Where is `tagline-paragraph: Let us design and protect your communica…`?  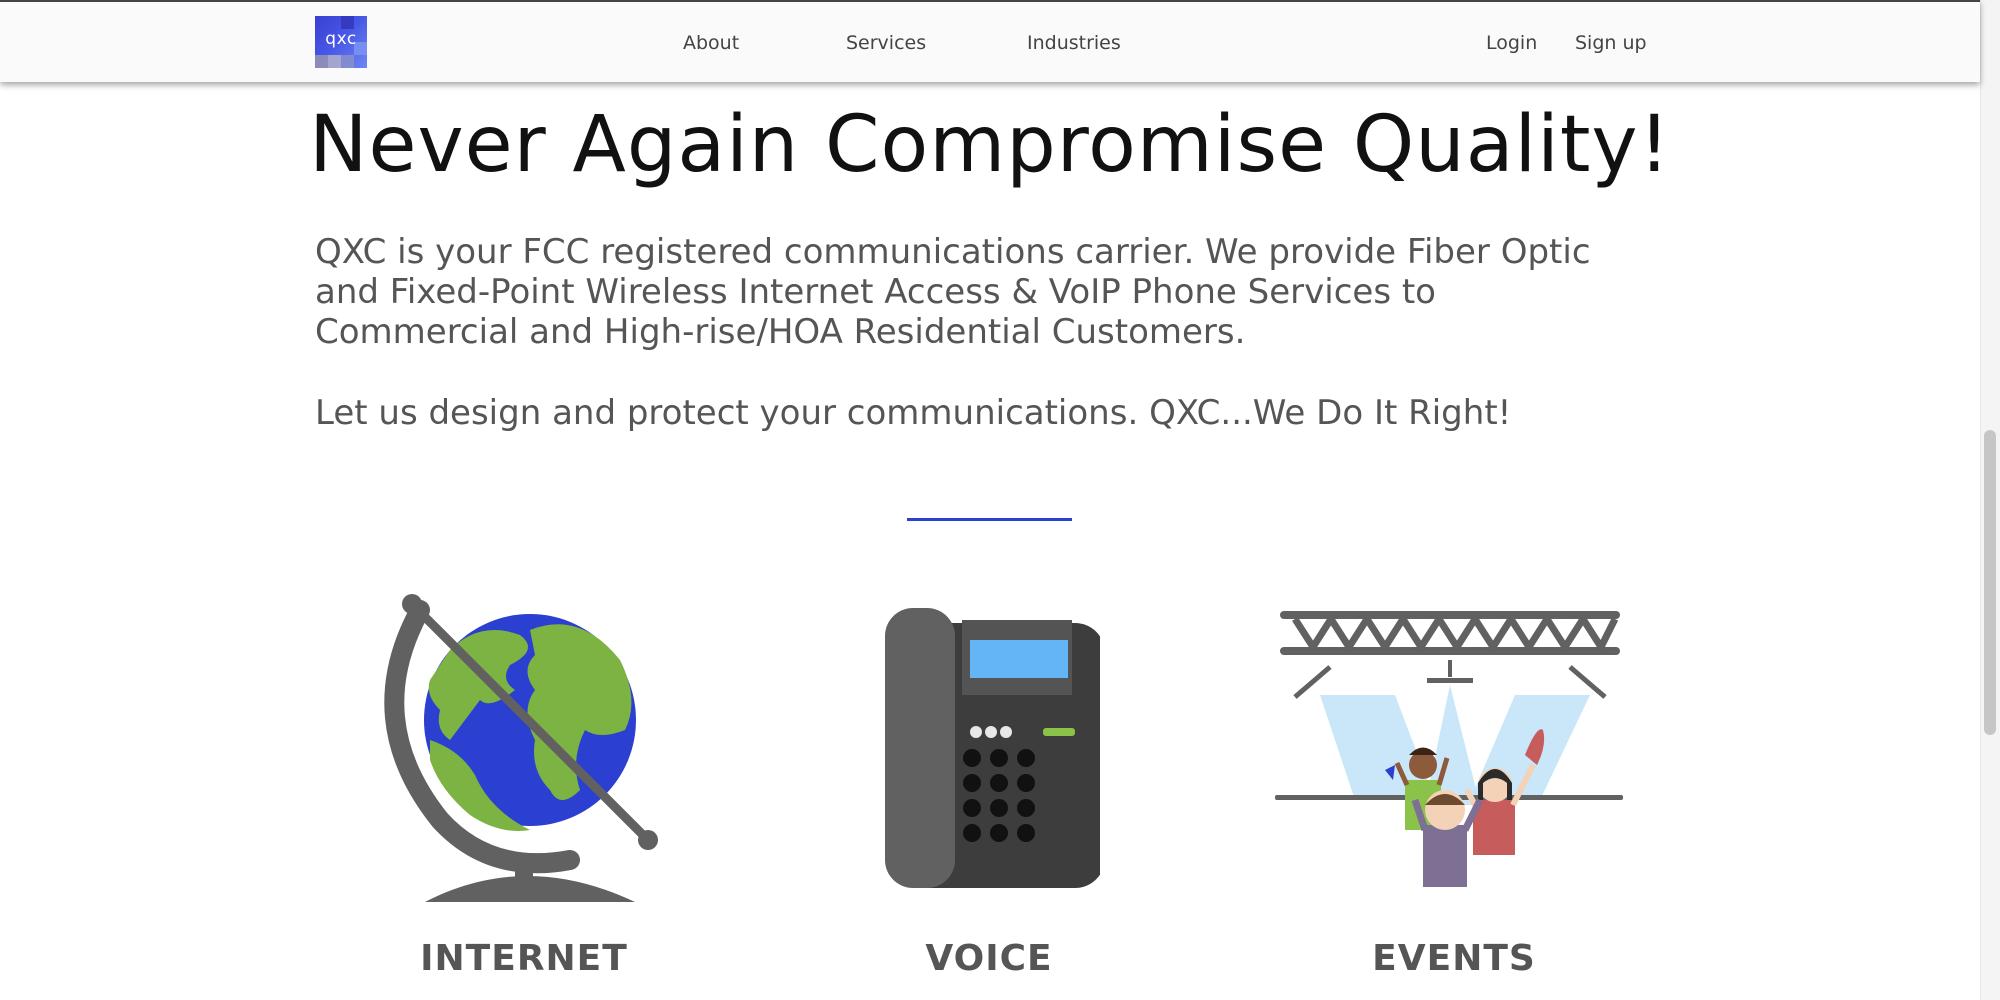 tagline-paragraph: Let us design and protect your communica… is located at coordinates (913, 413).